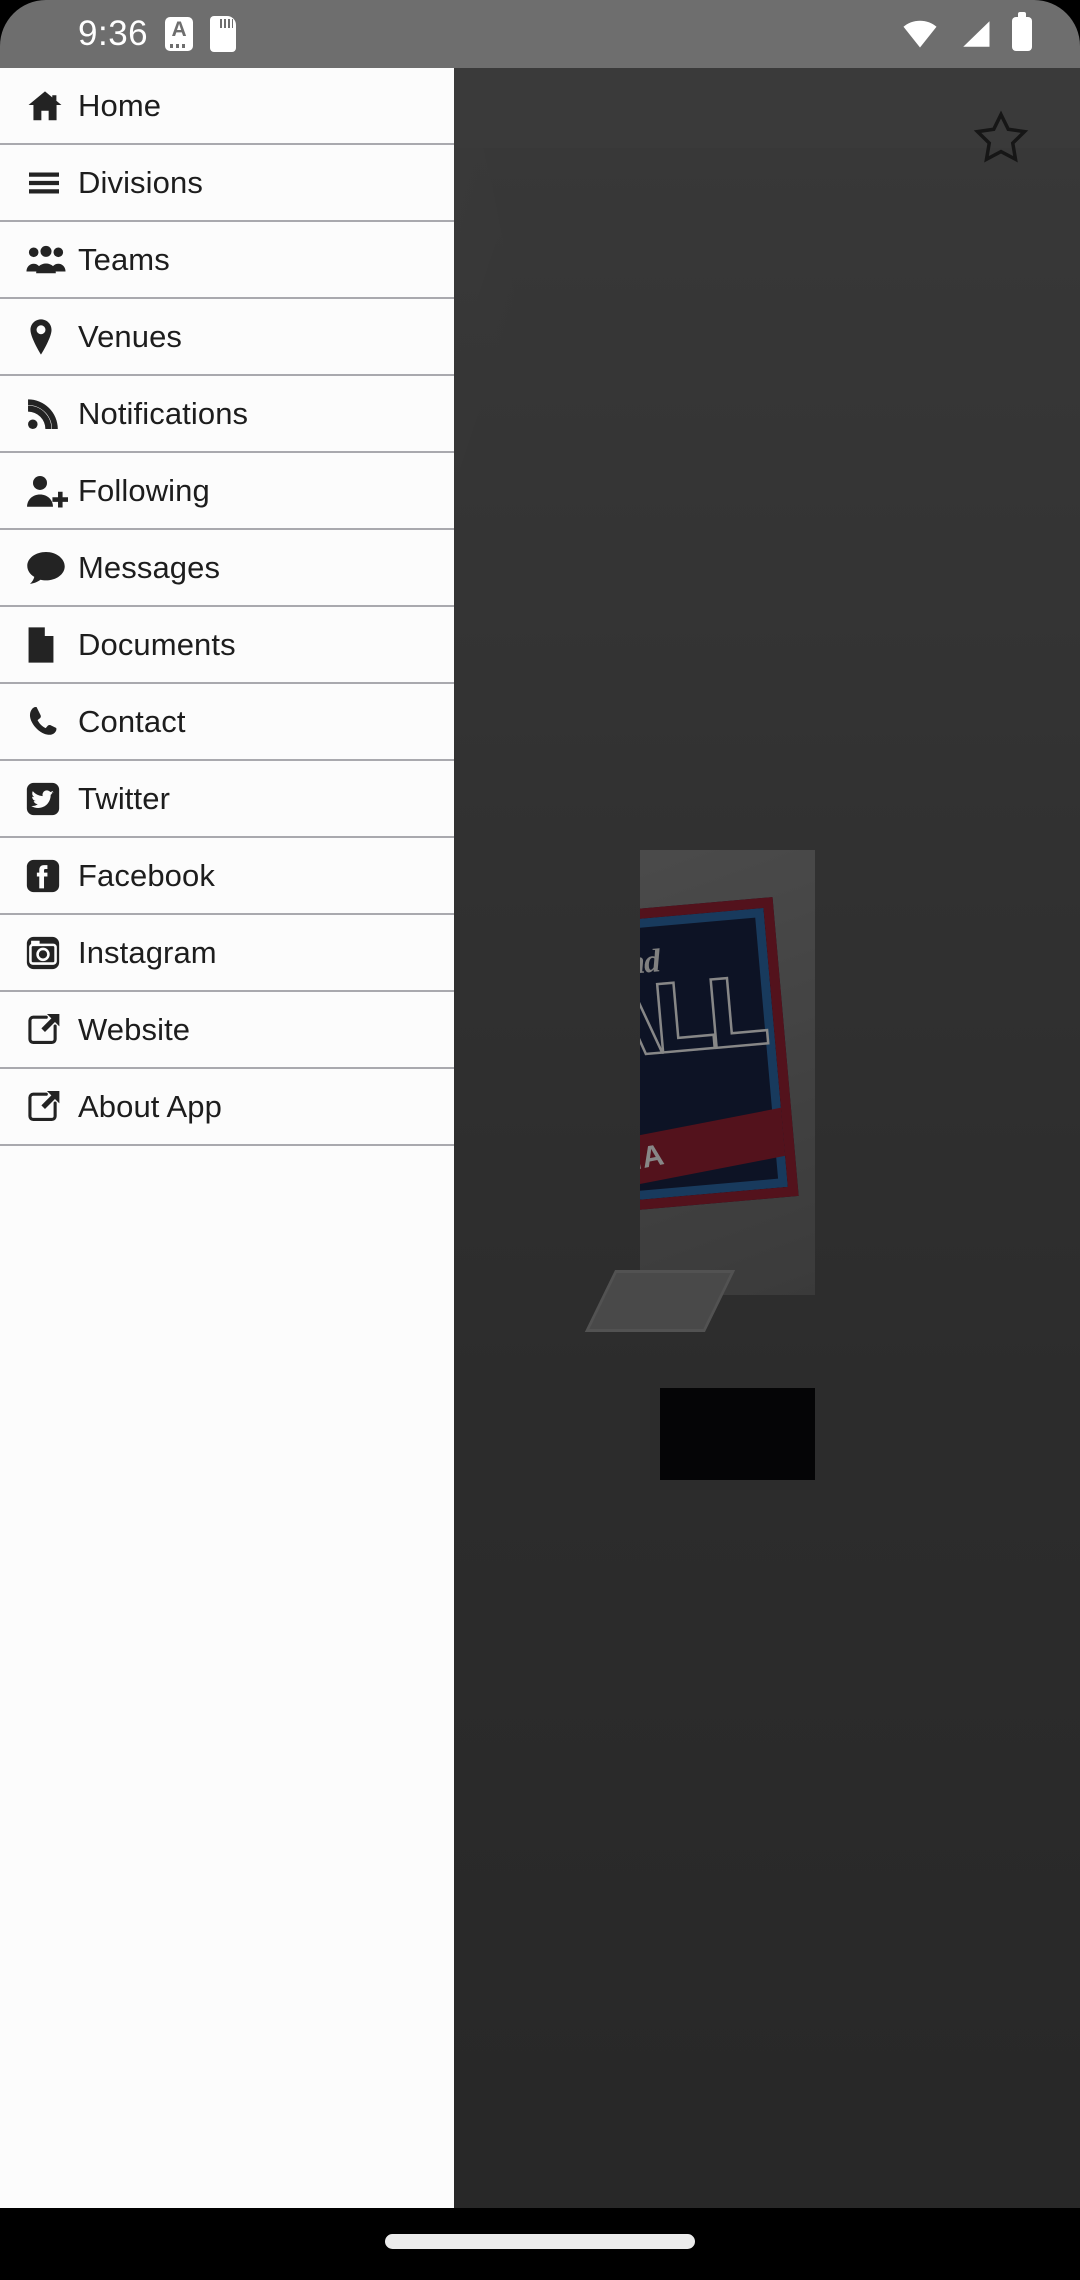 The image size is (1080, 2280). I want to click on drawer-item-twitter: Twitter, so click(227, 799).